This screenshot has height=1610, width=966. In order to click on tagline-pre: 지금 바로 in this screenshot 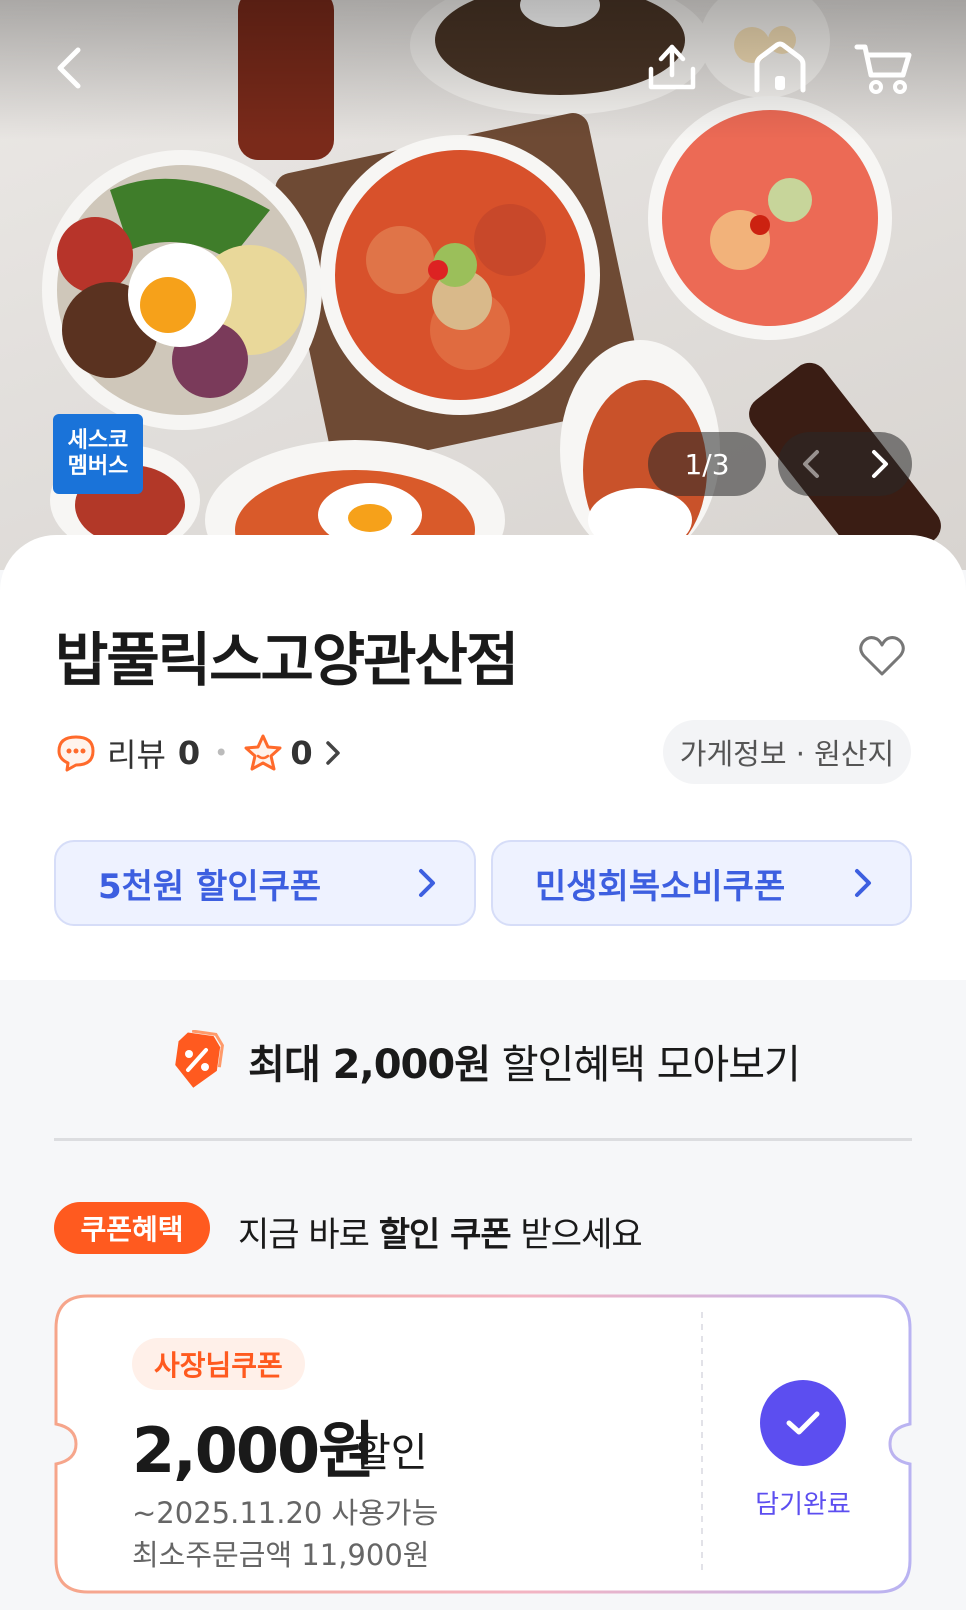, I will do `click(308, 1235)`.